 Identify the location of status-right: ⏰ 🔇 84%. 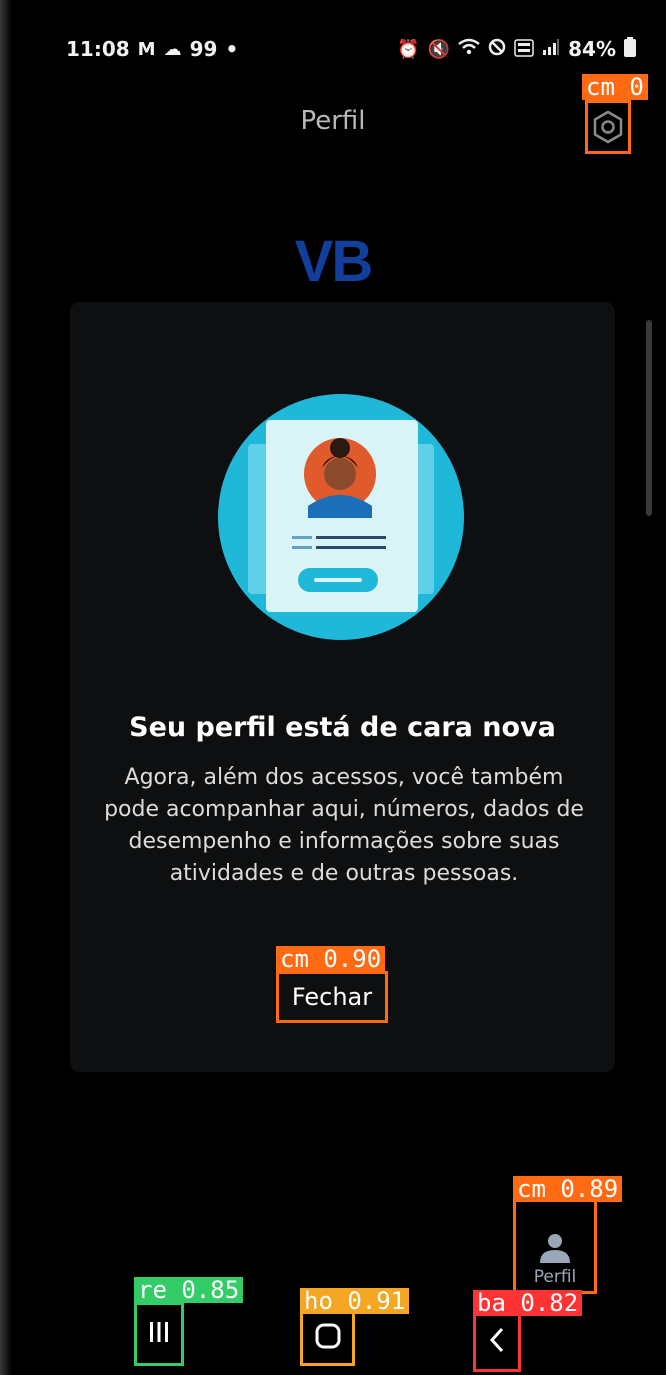
(516, 49).